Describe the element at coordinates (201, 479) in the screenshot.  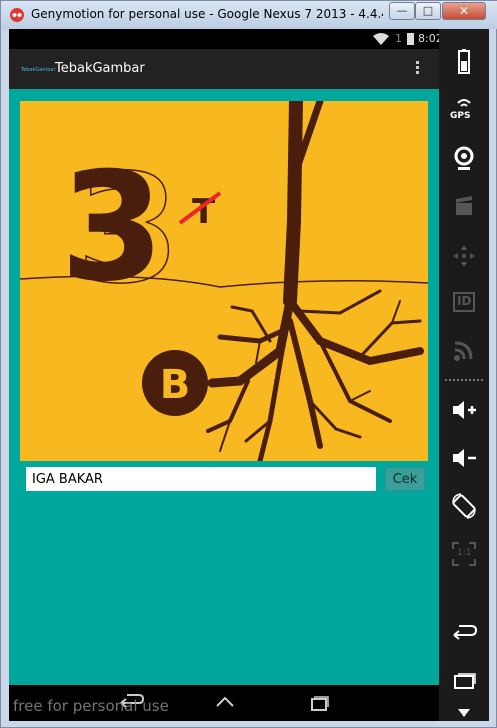
I see `answer-input` at that location.